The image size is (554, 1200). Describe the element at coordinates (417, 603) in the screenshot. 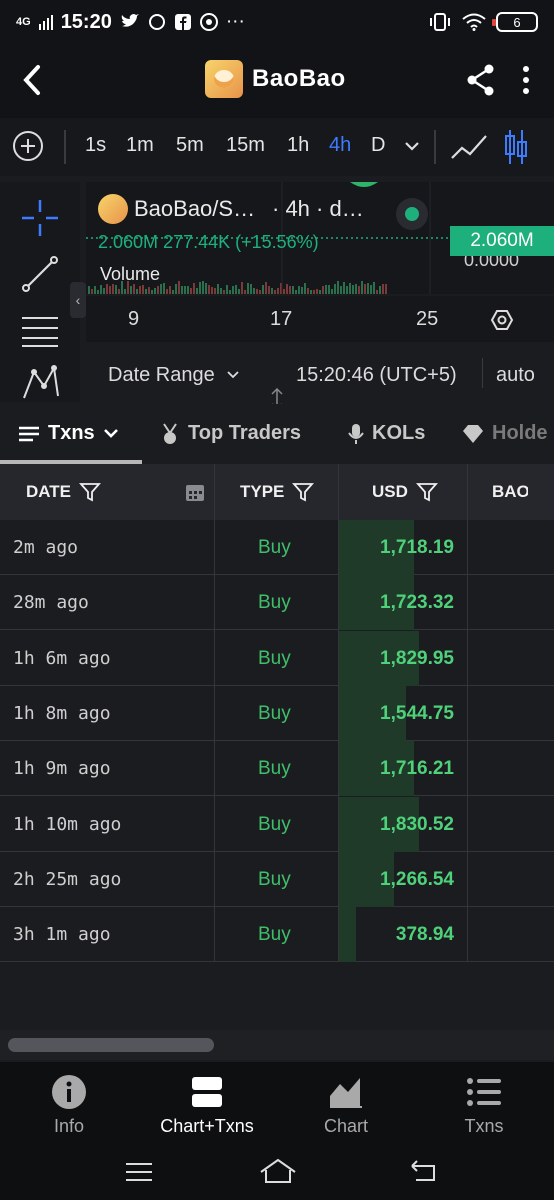

I see `usd-cell: 1,723.32` at that location.